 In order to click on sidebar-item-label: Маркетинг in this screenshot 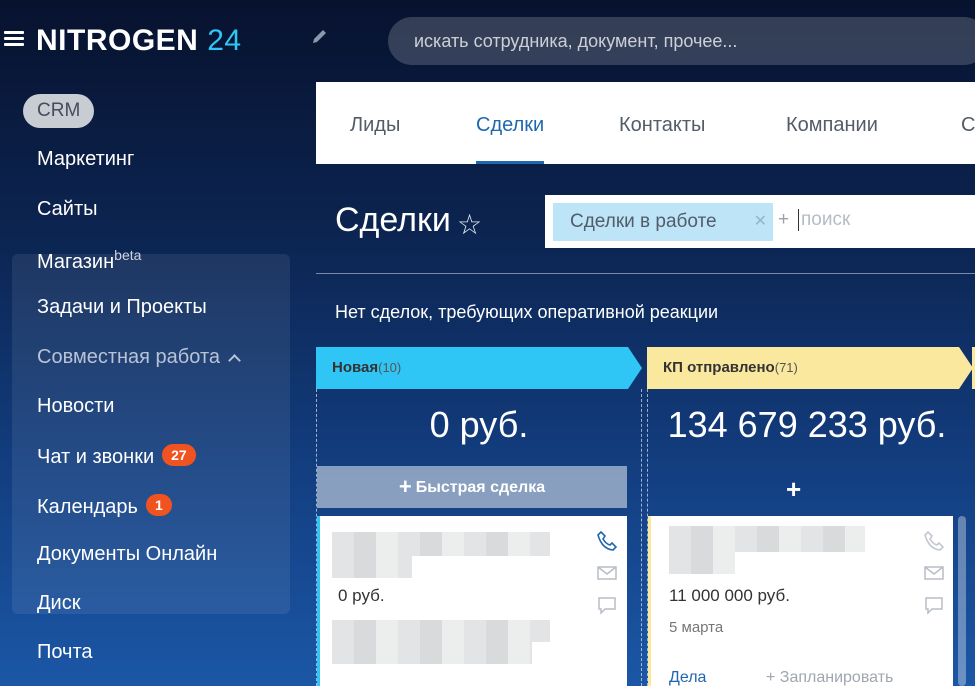, I will do `click(86, 159)`.